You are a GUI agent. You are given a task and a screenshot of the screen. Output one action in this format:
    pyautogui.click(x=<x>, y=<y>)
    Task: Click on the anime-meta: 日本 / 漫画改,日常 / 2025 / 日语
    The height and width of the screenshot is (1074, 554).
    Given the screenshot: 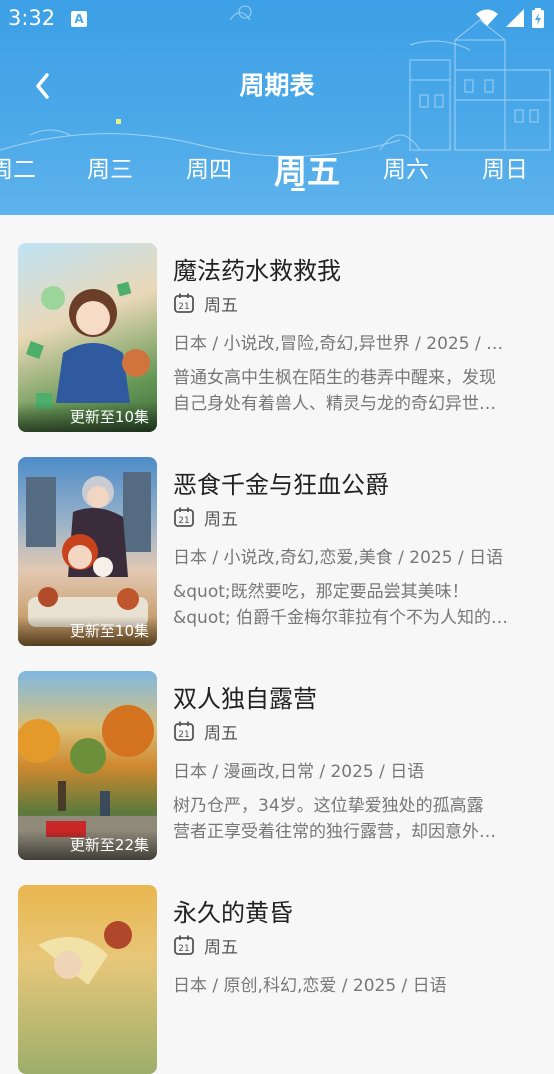 What is the action you would take?
    pyautogui.click(x=299, y=772)
    